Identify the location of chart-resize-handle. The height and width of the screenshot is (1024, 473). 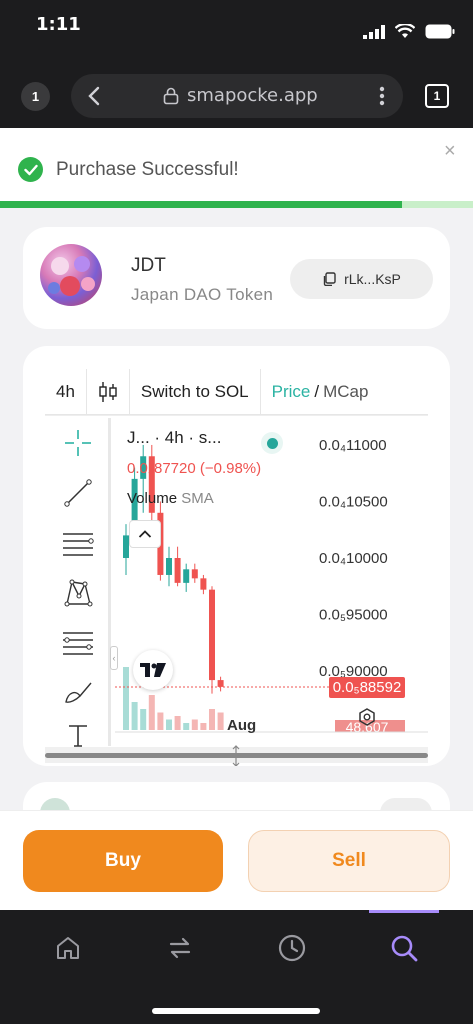
(236, 755).